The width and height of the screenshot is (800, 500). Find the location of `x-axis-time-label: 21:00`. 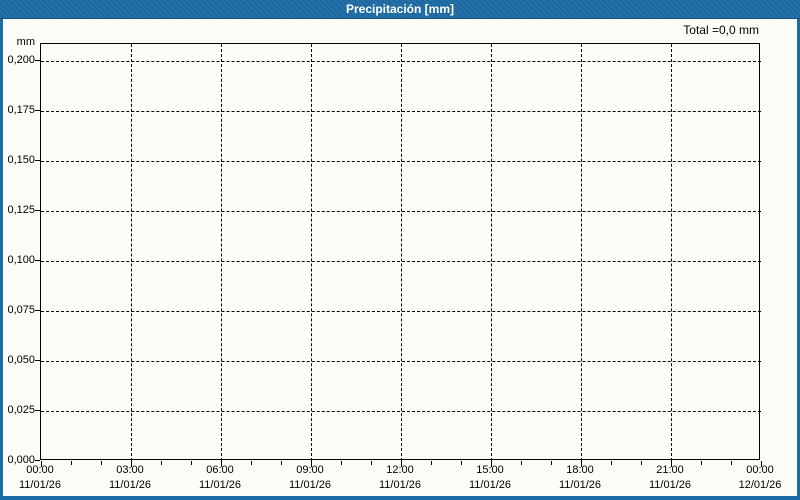

x-axis-time-label: 21:00 is located at coordinates (670, 470).